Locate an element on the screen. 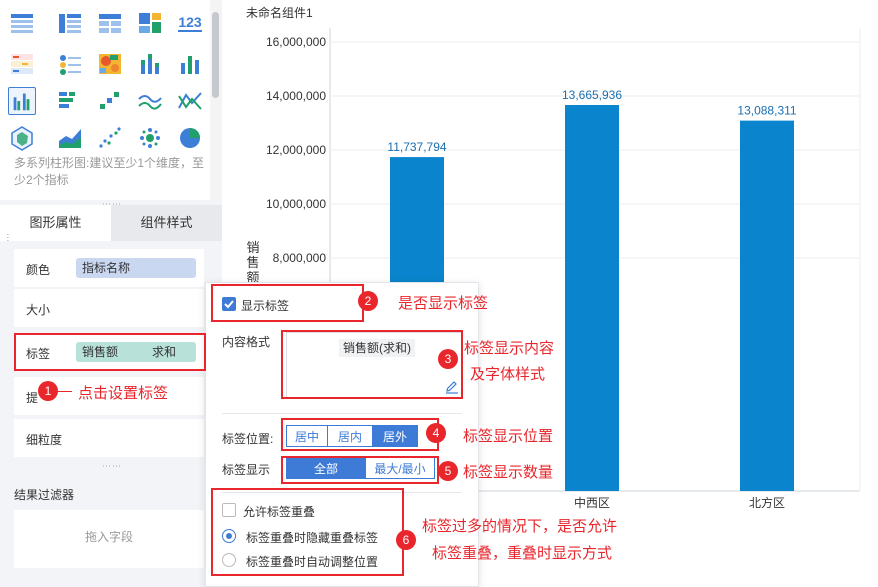 This screenshot has width=878, height=587. annotation-badge-4: 4 is located at coordinates (436, 433).